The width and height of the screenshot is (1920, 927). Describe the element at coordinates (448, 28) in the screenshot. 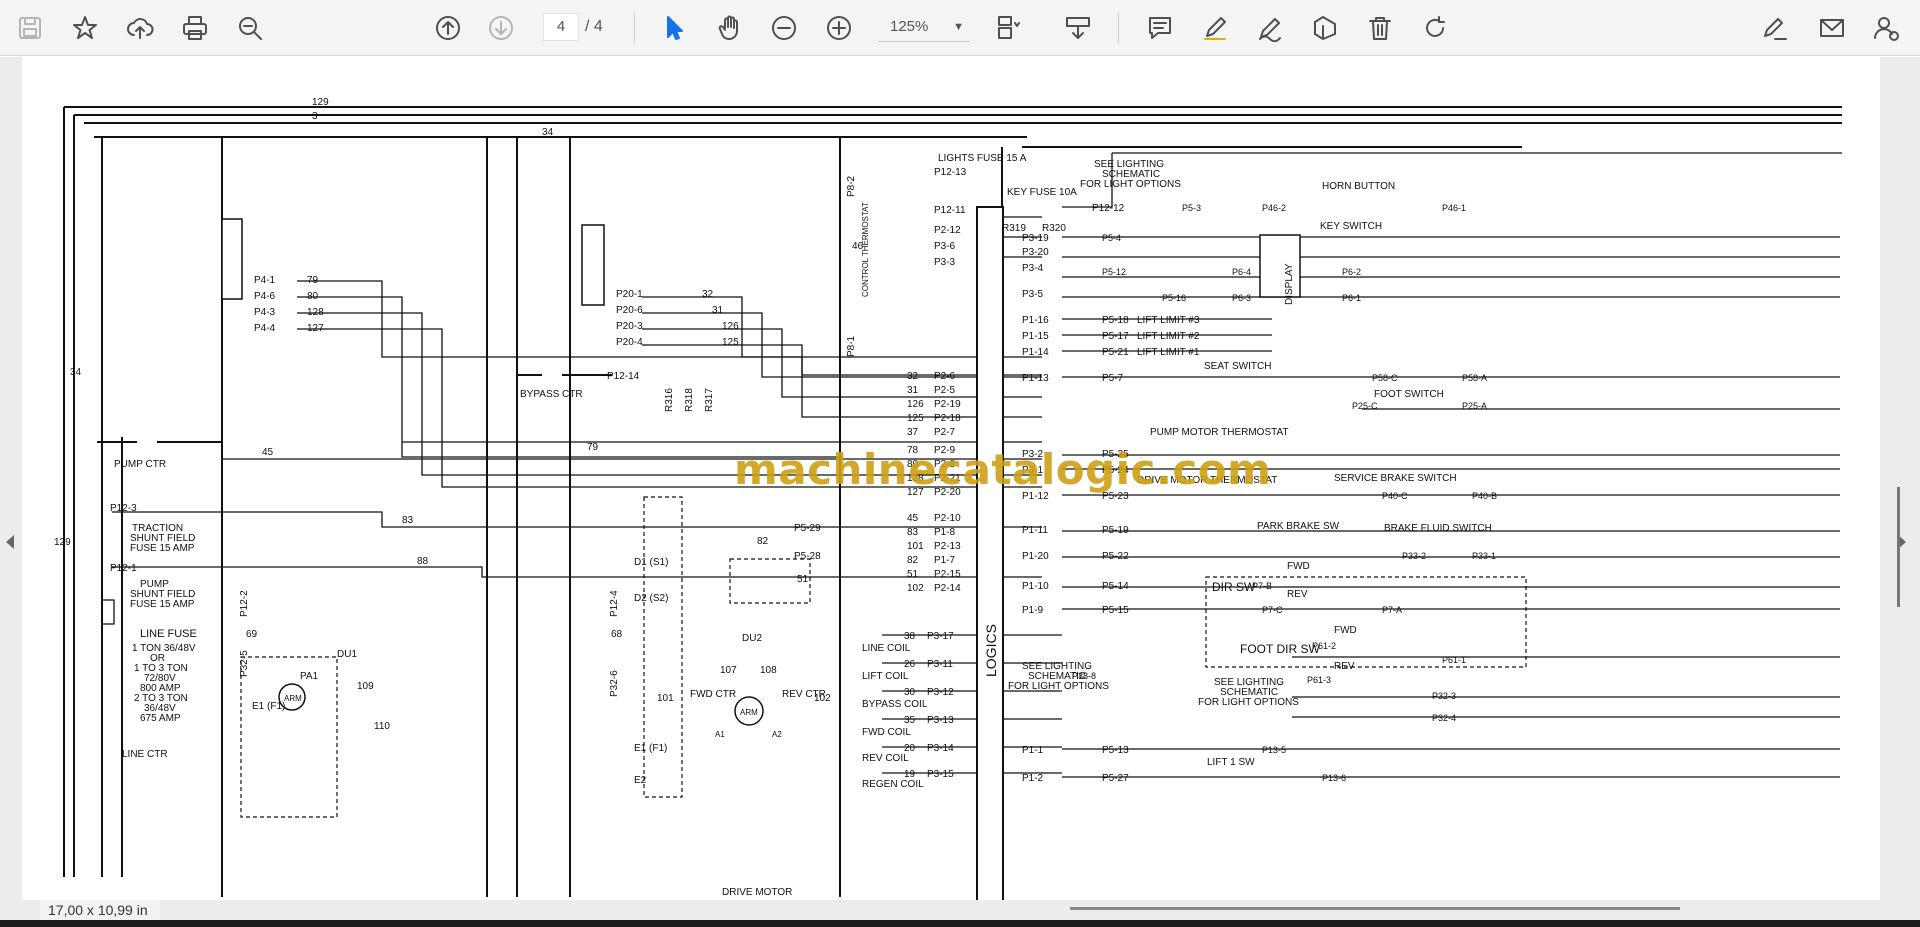

I see `page-up-icon` at that location.